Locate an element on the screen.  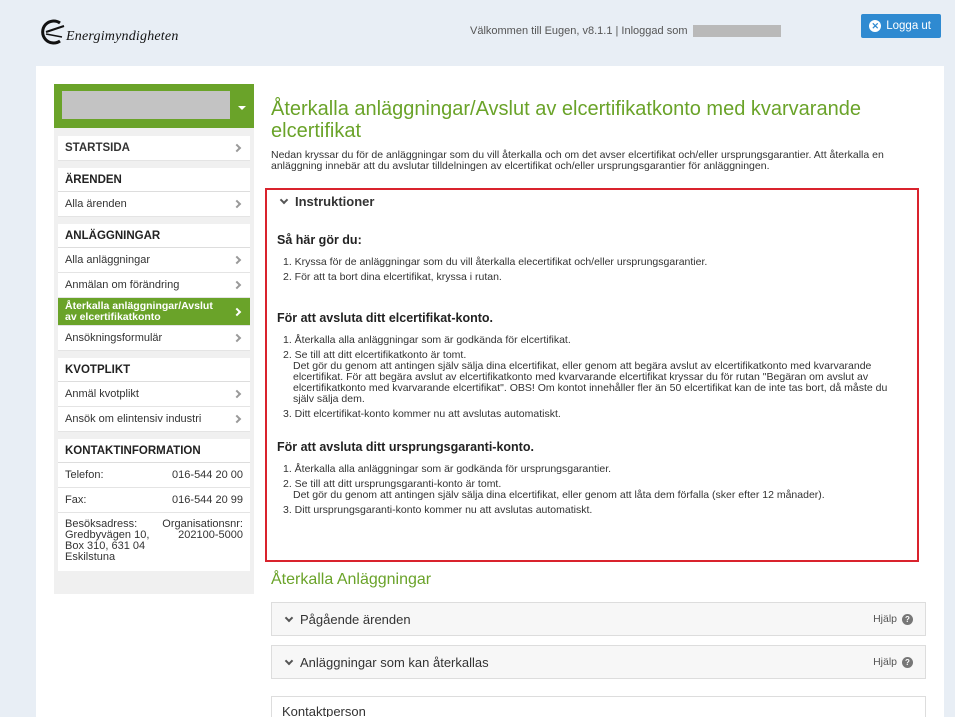
section-title: Återkalla Anläggningar is located at coordinates (351, 579).